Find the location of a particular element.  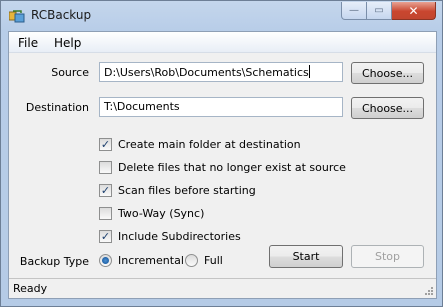

checkbox-scan-files: ✓ is located at coordinates (105, 190).